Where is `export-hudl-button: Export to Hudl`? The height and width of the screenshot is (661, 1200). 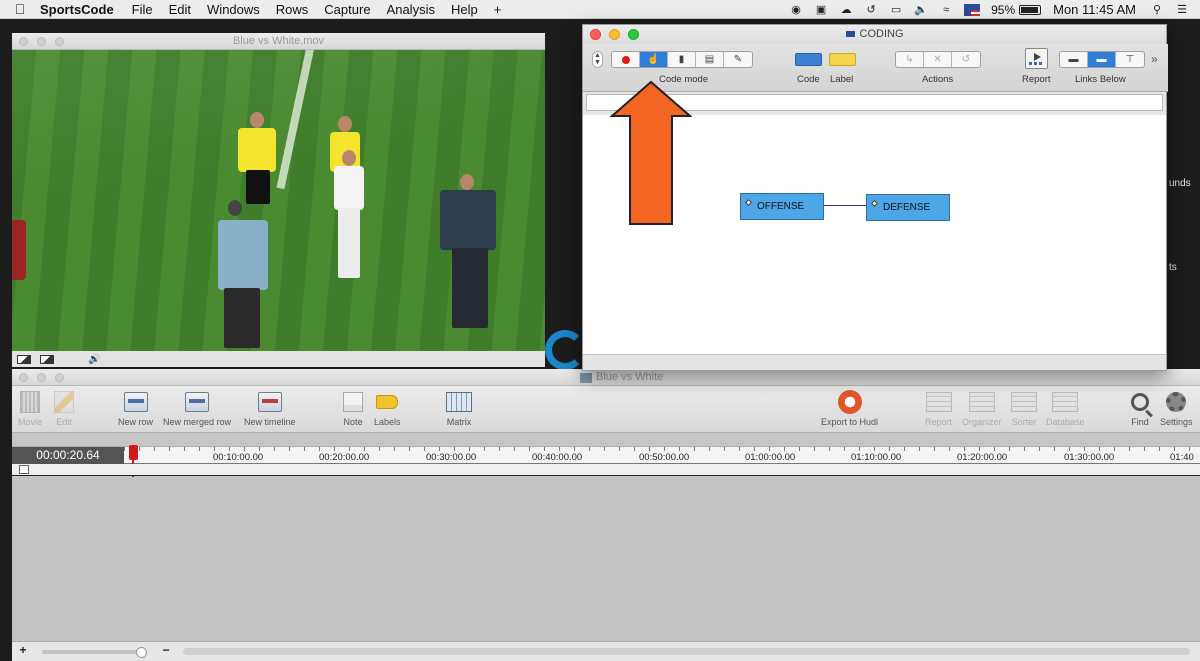
export-hudl-button: Export to Hudl is located at coordinates (849, 408).